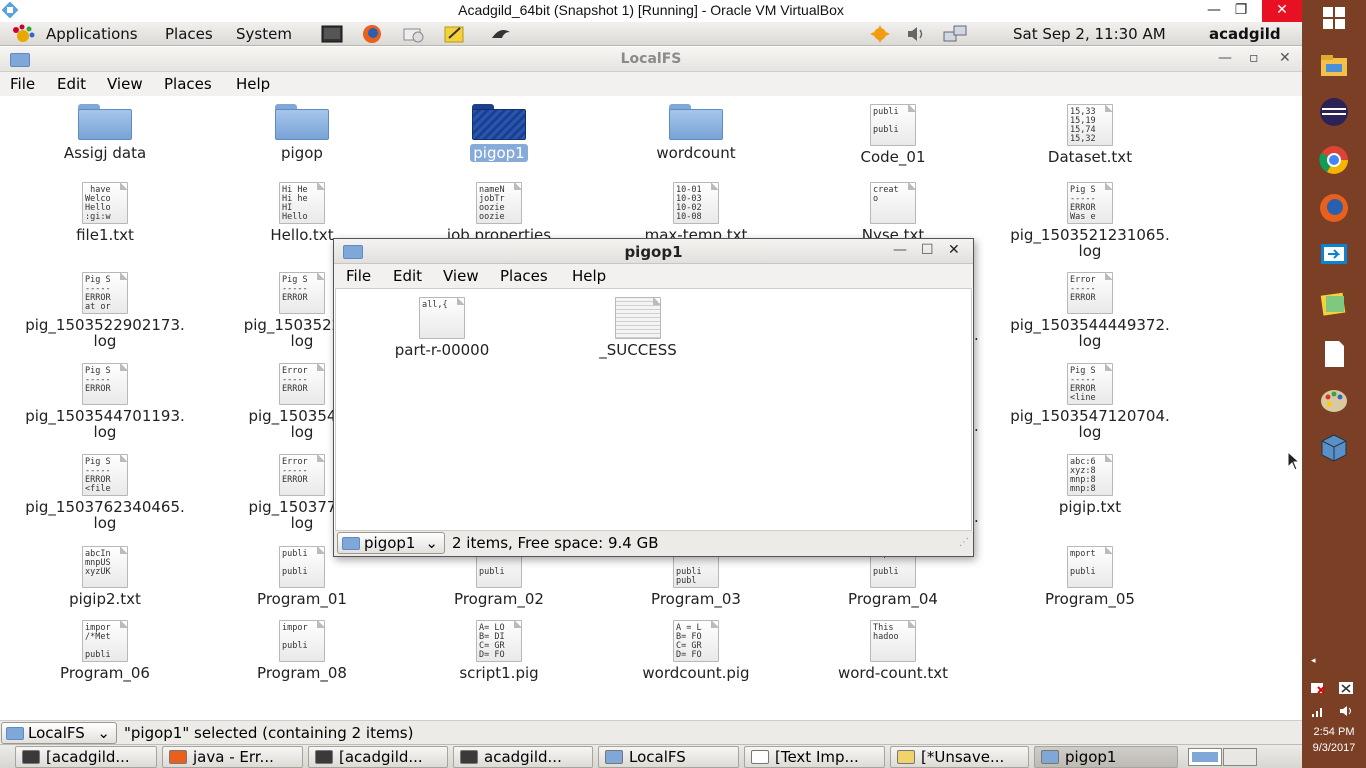  What do you see at coordinates (1089, 34) in the screenshot?
I see `panel-clock: Sat Sep 2, 11:30 AM` at bounding box center [1089, 34].